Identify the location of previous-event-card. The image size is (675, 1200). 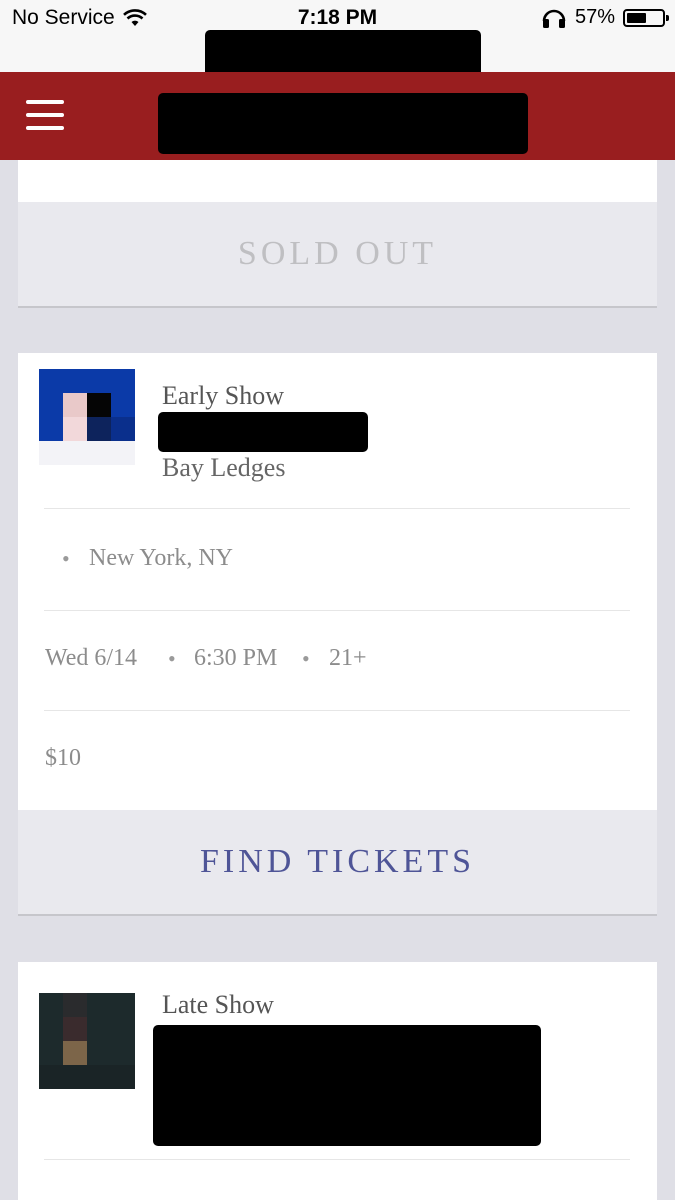
(337, 181).